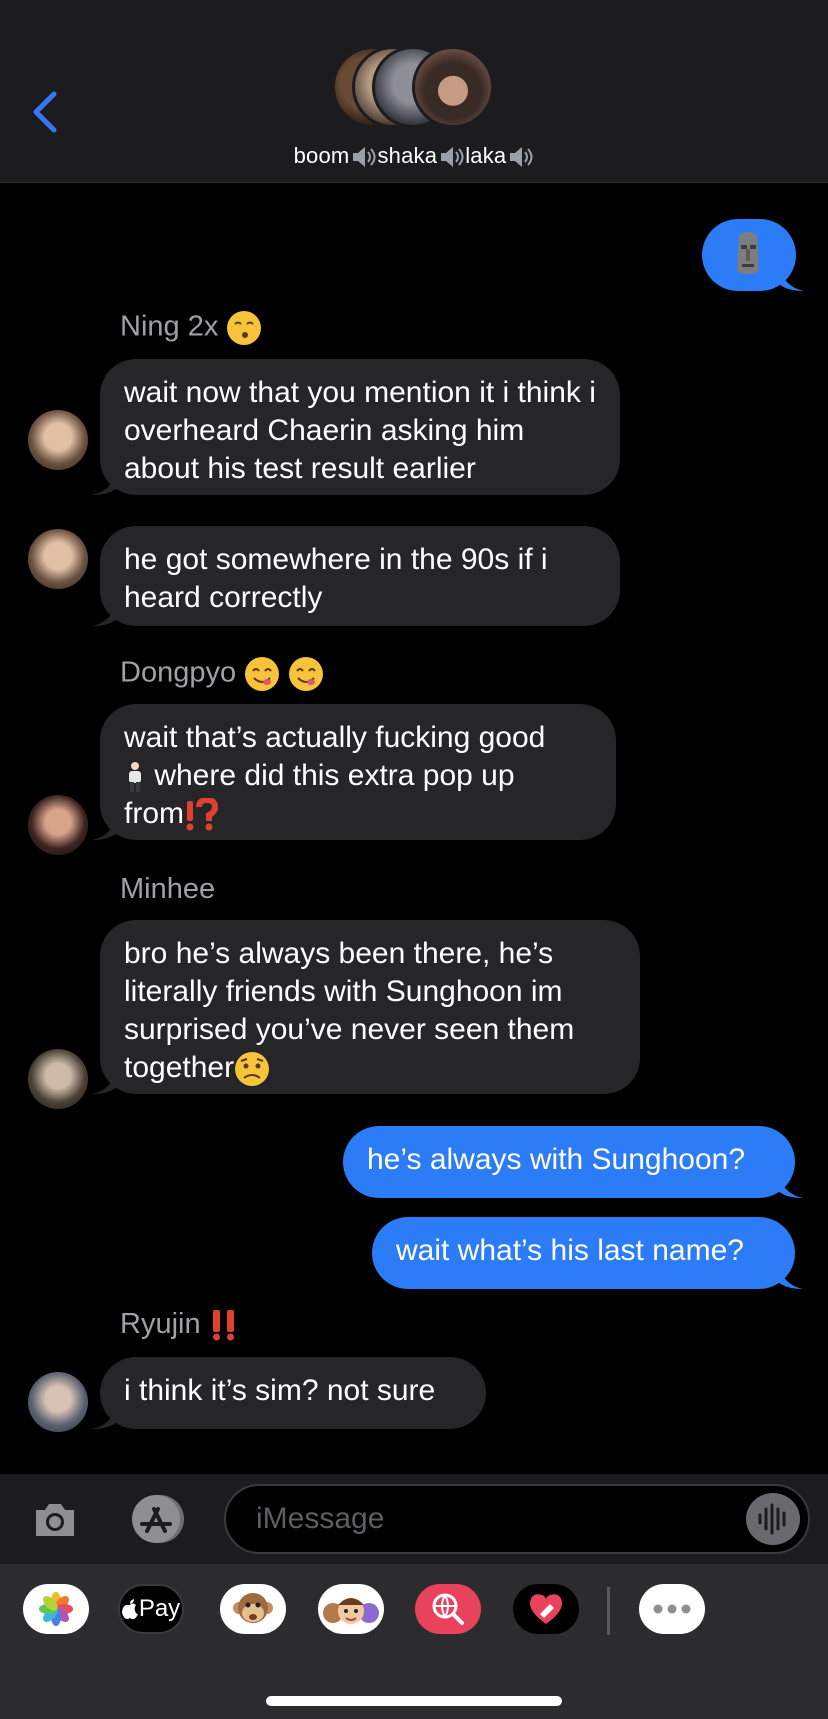  What do you see at coordinates (330, 775) in the screenshot?
I see `message-text: where did this extra pop up` at bounding box center [330, 775].